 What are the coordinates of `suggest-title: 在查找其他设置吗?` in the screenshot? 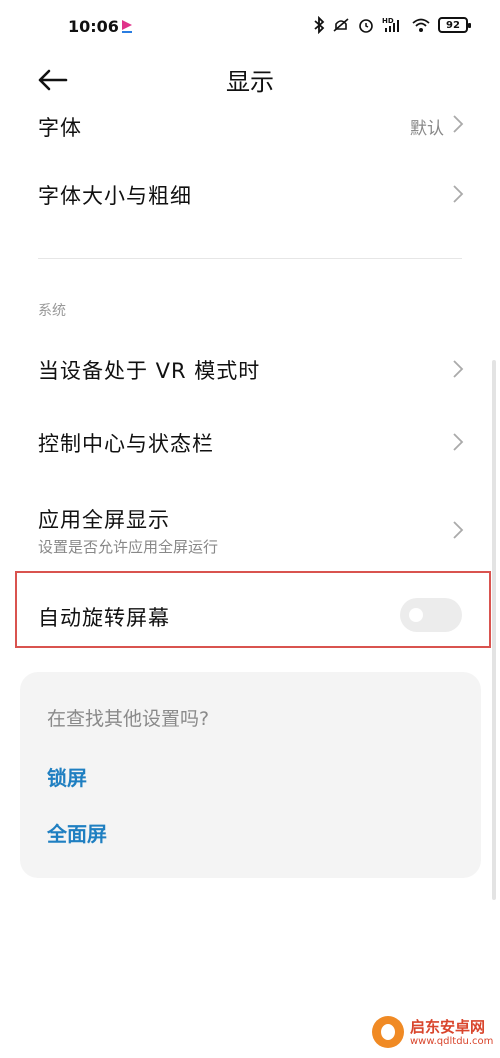 It's located at (128, 719).